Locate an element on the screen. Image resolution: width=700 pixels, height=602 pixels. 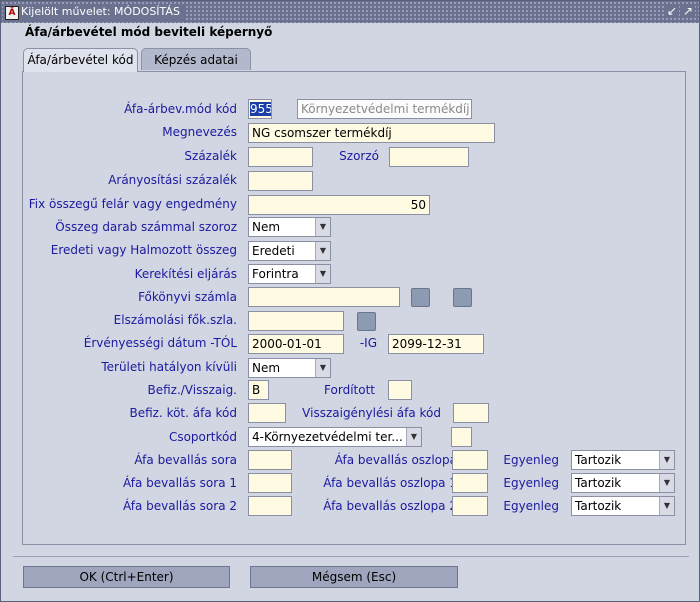
kerekitesi-value: Forintra is located at coordinates (275, 274).